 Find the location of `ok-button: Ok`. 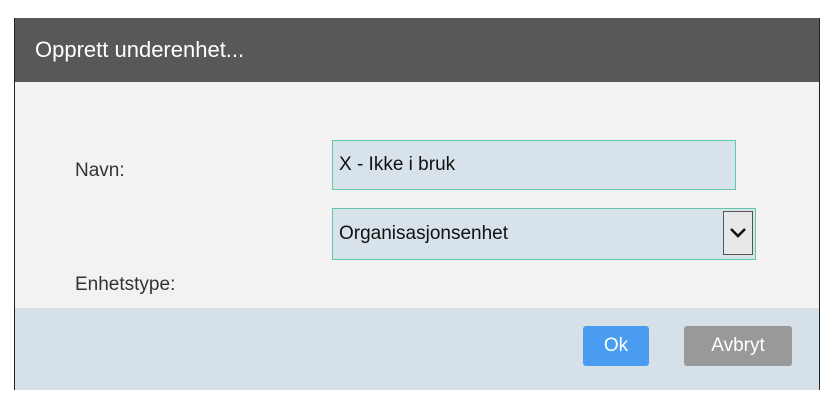

ok-button: Ok is located at coordinates (616, 346).